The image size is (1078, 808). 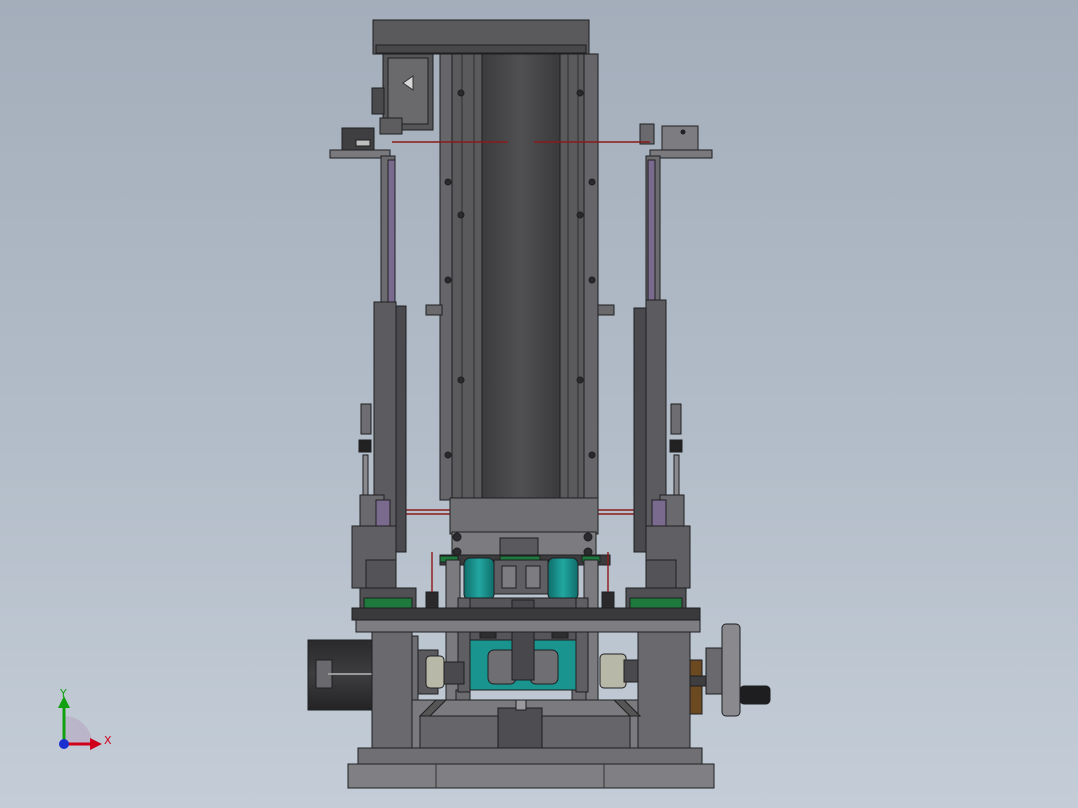 What do you see at coordinates (402, 94) in the screenshot?
I see `top-stepper-motor` at bounding box center [402, 94].